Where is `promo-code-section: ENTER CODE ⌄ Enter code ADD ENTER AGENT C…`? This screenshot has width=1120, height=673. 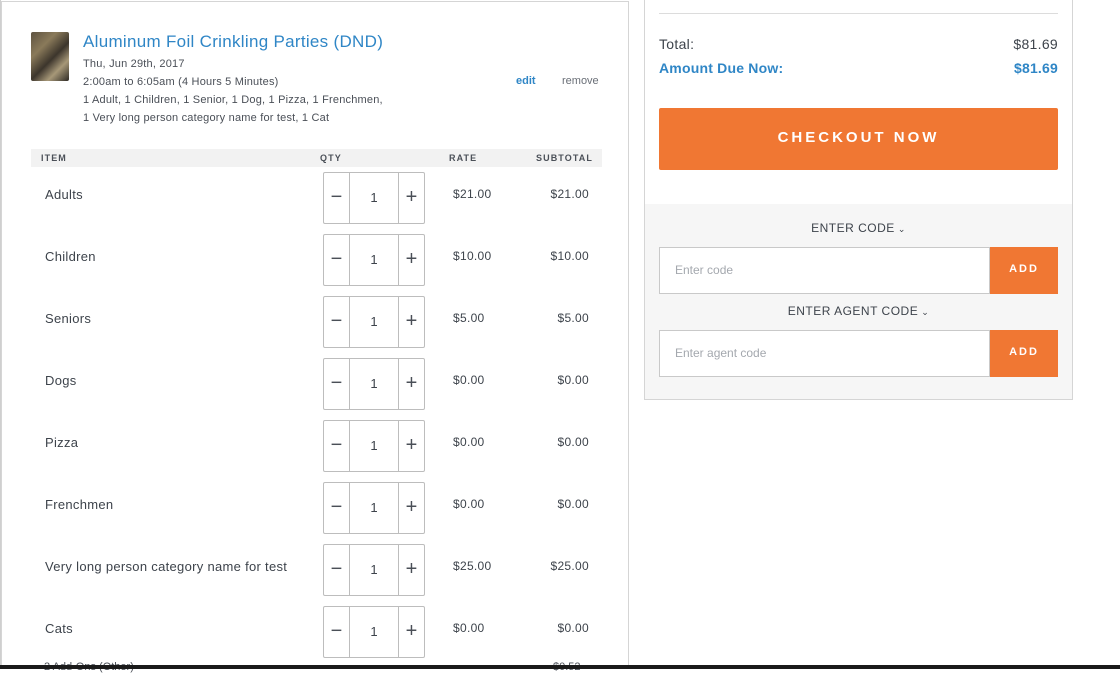
promo-code-section: ENTER CODE ⌄ Enter code ADD ENTER AGENT C… is located at coordinates (858, 301).